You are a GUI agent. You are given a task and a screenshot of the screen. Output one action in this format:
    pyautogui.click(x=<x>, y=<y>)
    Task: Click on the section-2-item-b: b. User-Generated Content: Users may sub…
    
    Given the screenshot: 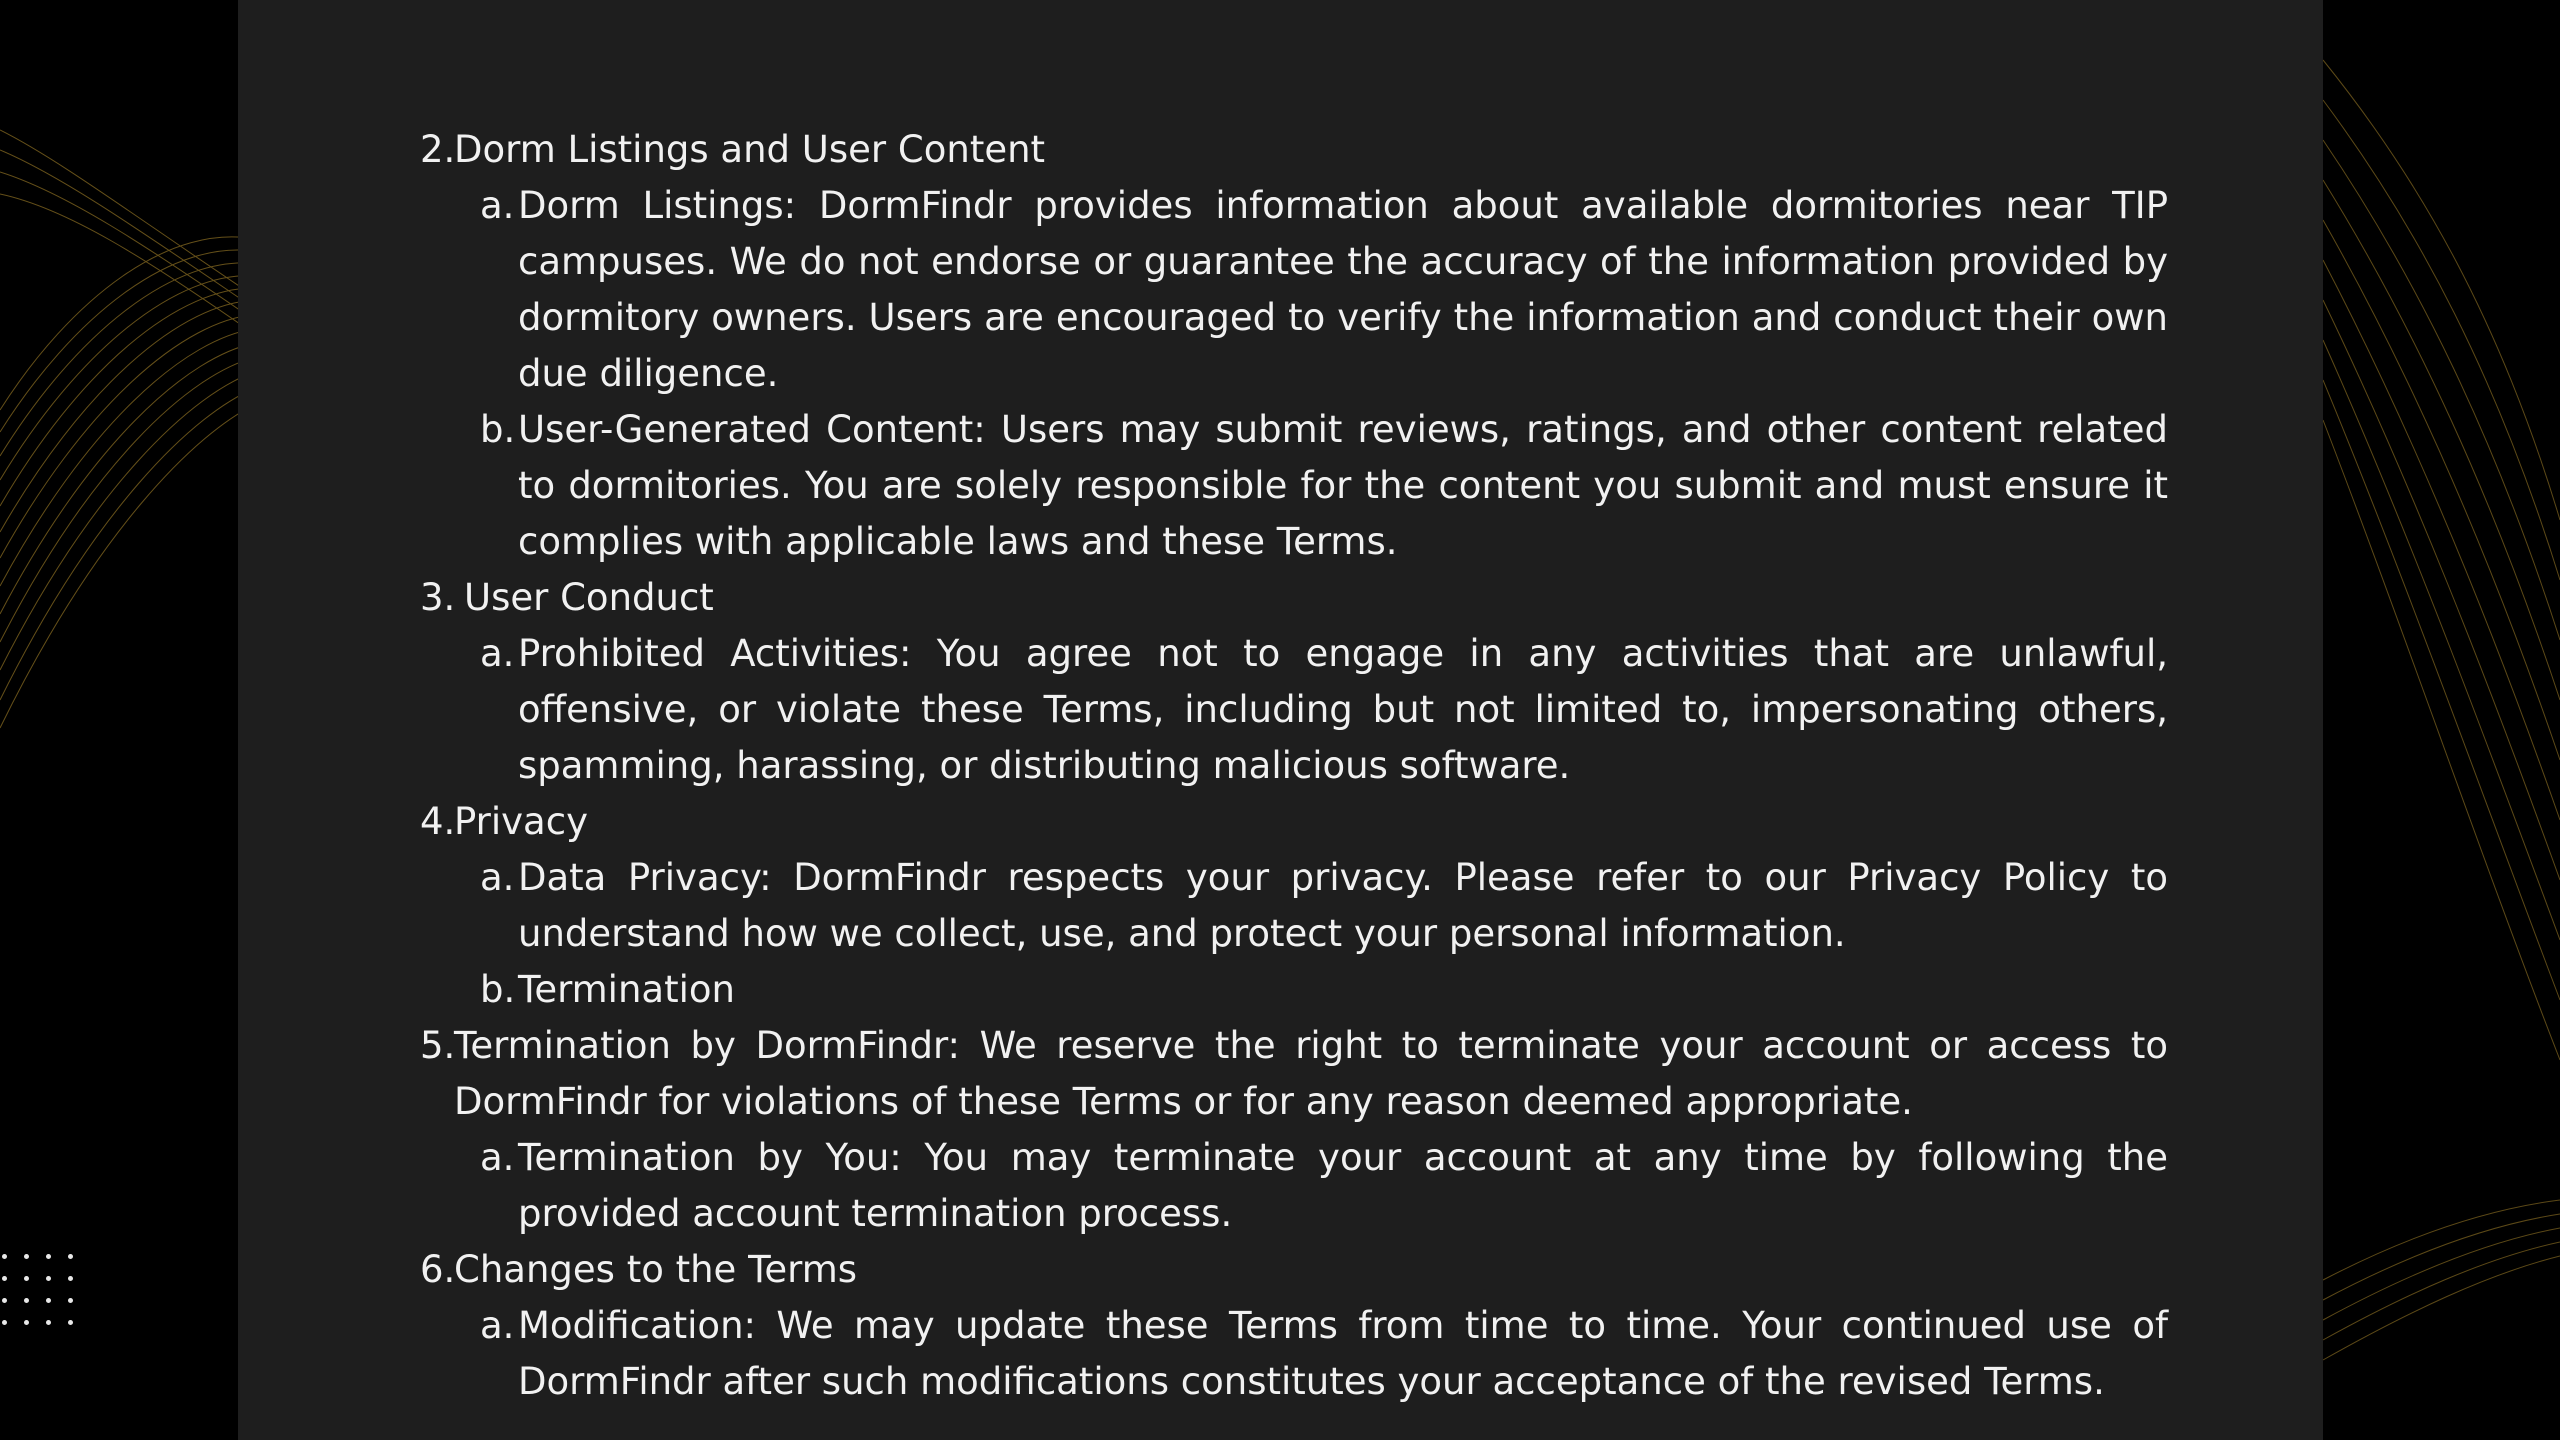 What is the action you would take?
    pyautogui.click(x=1294, y=486)
    